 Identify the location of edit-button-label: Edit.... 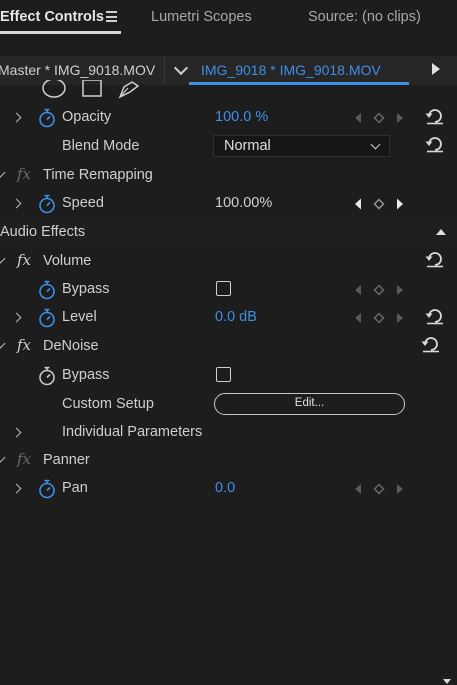
(309, 403).